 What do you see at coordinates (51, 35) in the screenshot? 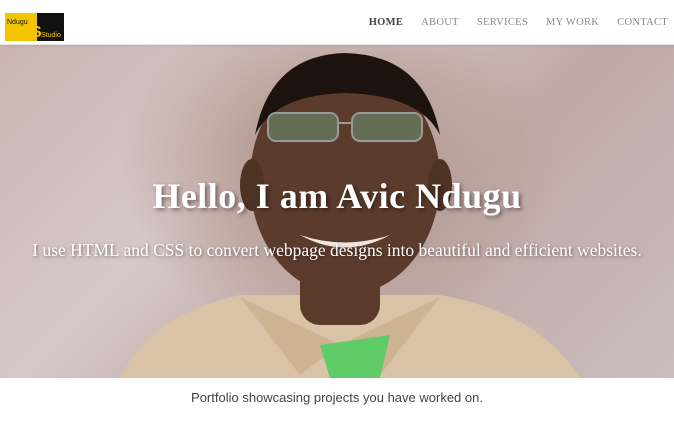
I see `logo-text-studio: Studio` at bounding box center [51, 35].